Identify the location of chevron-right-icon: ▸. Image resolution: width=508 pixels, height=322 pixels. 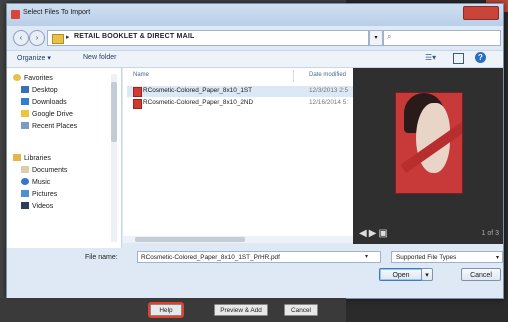
(68, 37).